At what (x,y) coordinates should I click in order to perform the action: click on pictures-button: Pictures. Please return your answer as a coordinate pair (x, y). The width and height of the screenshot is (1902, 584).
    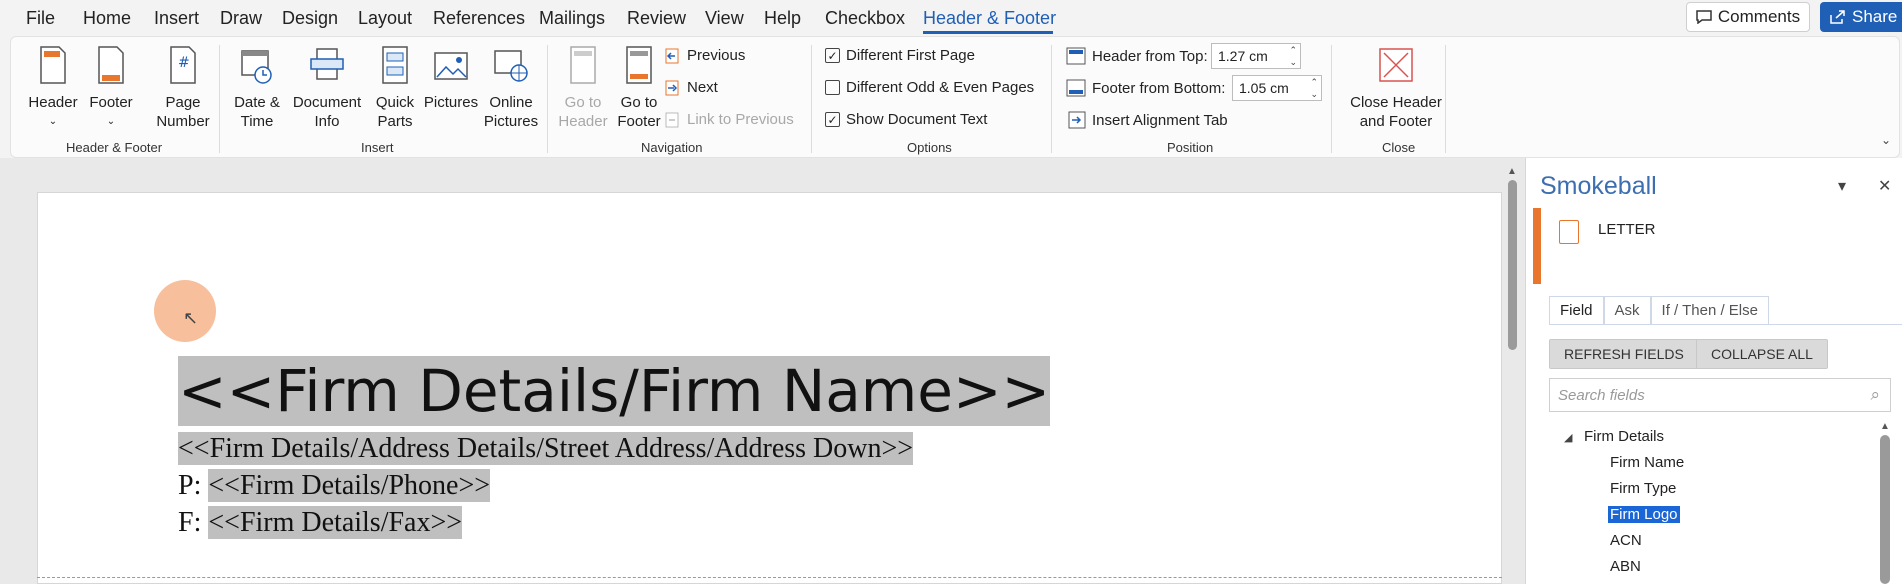
    Looking at the image, I should click on (451, 78).